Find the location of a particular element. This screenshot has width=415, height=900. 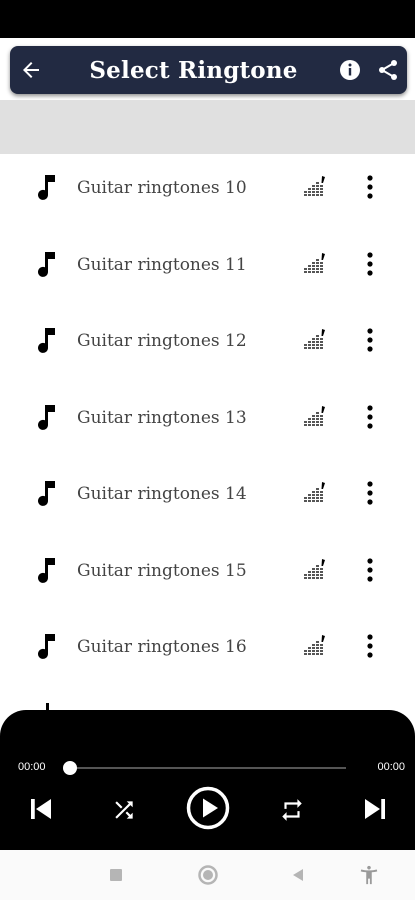

ringtone-row: Guitar ringtones 10 is located at coordinates (207, 192).